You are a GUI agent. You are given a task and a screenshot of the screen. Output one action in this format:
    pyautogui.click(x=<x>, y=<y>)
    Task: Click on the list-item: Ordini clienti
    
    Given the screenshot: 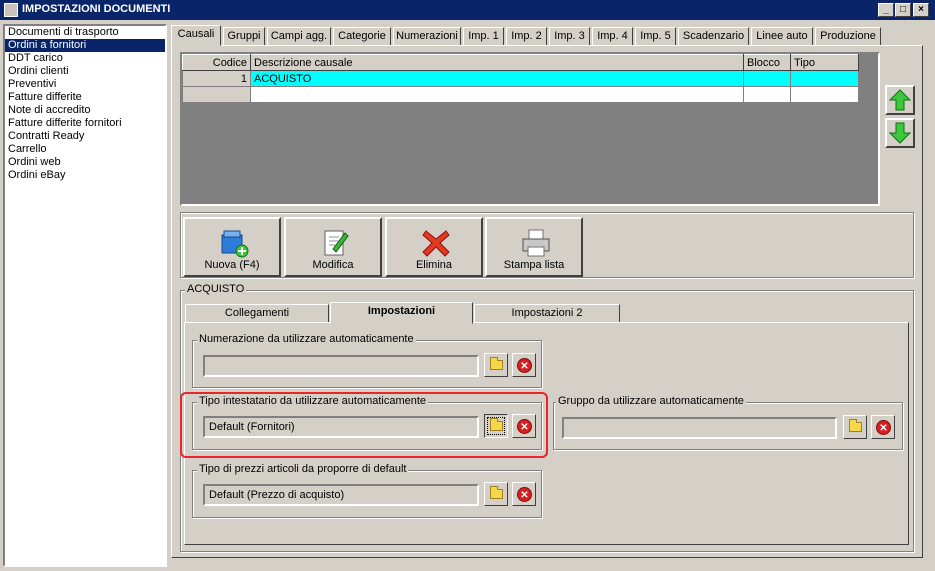 What is the action you would take?
    pyautogui.click(x=85, y=71)
    